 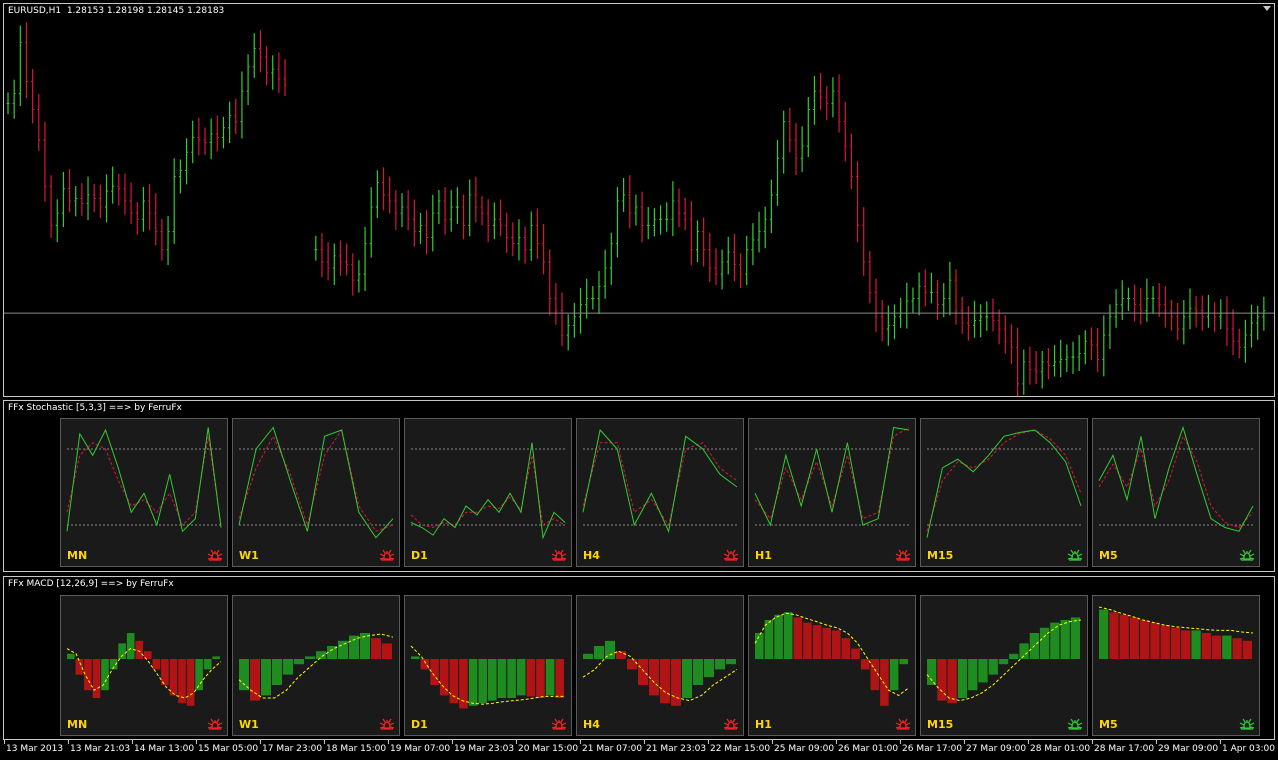 What do you see at coordinates (591, 724) in the screenshot?
I see `timeframe-label: H4` at bounding box center [591, 724].